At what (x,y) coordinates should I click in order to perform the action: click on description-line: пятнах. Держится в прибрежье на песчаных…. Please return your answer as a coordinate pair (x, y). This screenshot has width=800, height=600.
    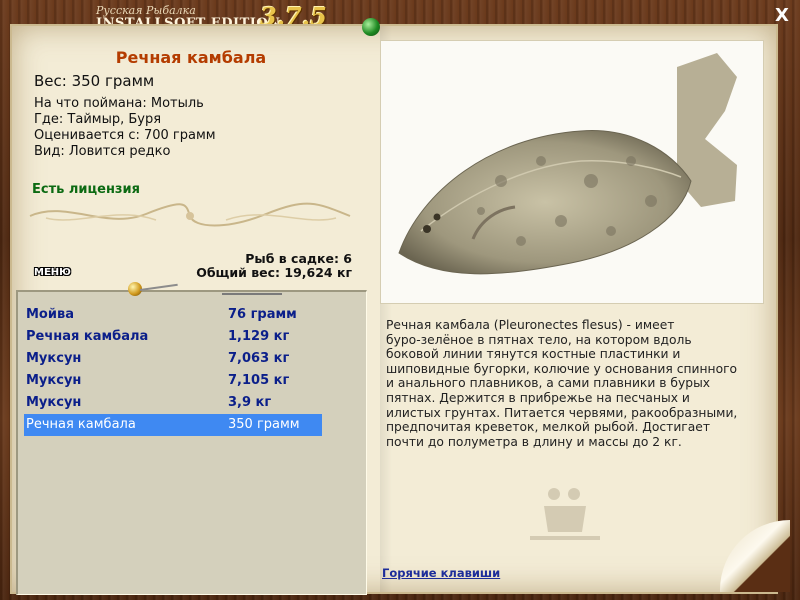
    Looking at the image, I should click on (538, 397).